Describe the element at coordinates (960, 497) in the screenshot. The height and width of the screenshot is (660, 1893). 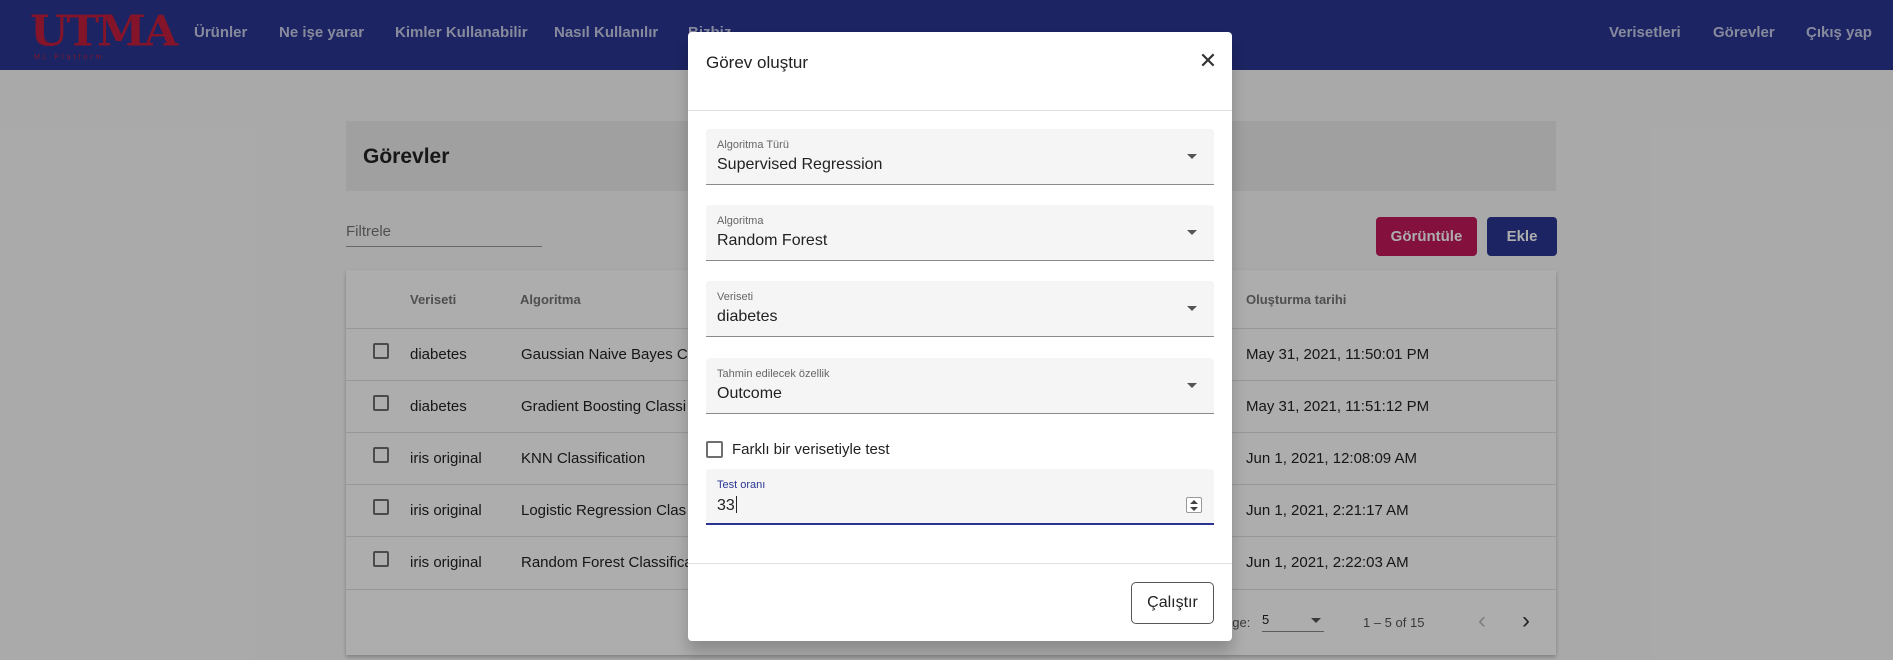
I see `test-ratio-input: Test oranı 33` at that location.